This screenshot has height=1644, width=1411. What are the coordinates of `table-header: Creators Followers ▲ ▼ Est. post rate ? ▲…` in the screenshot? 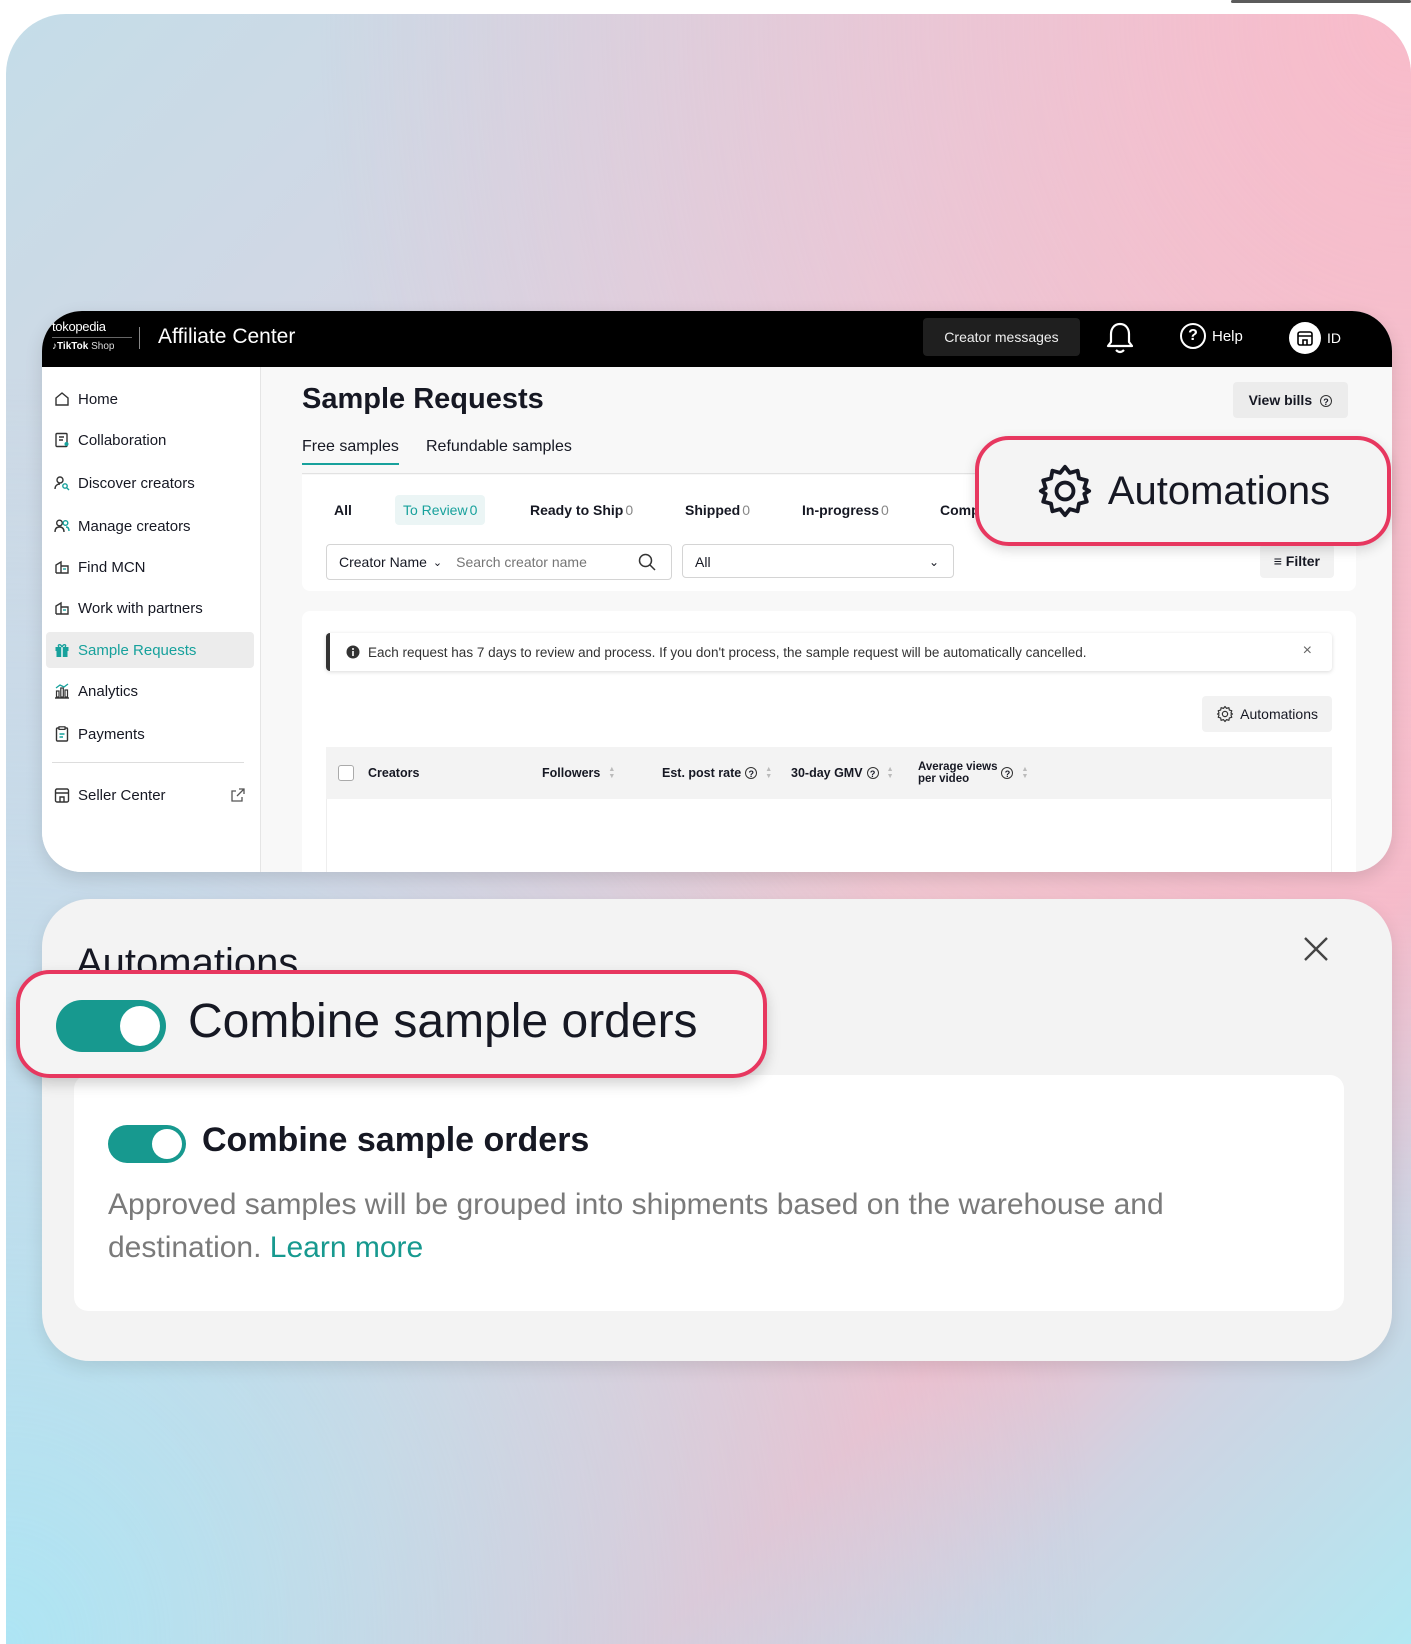 It's located at (829, 773).